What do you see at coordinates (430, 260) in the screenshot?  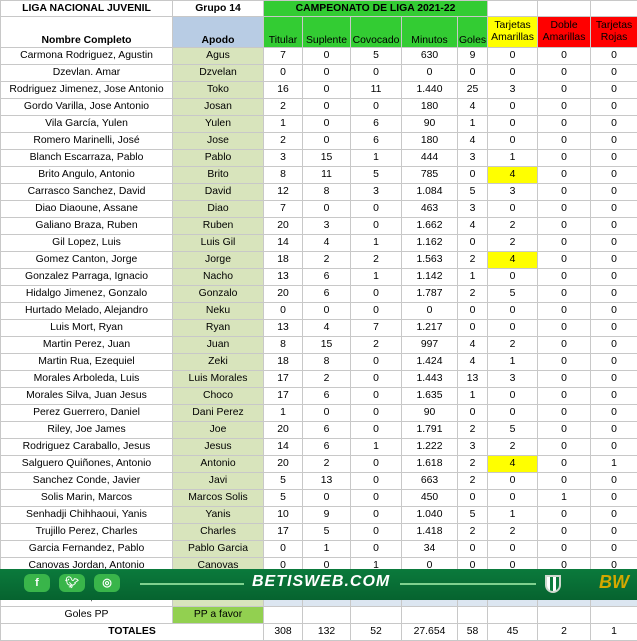 I see `minutos-value: 1.563` at bounding box center [430, 260].